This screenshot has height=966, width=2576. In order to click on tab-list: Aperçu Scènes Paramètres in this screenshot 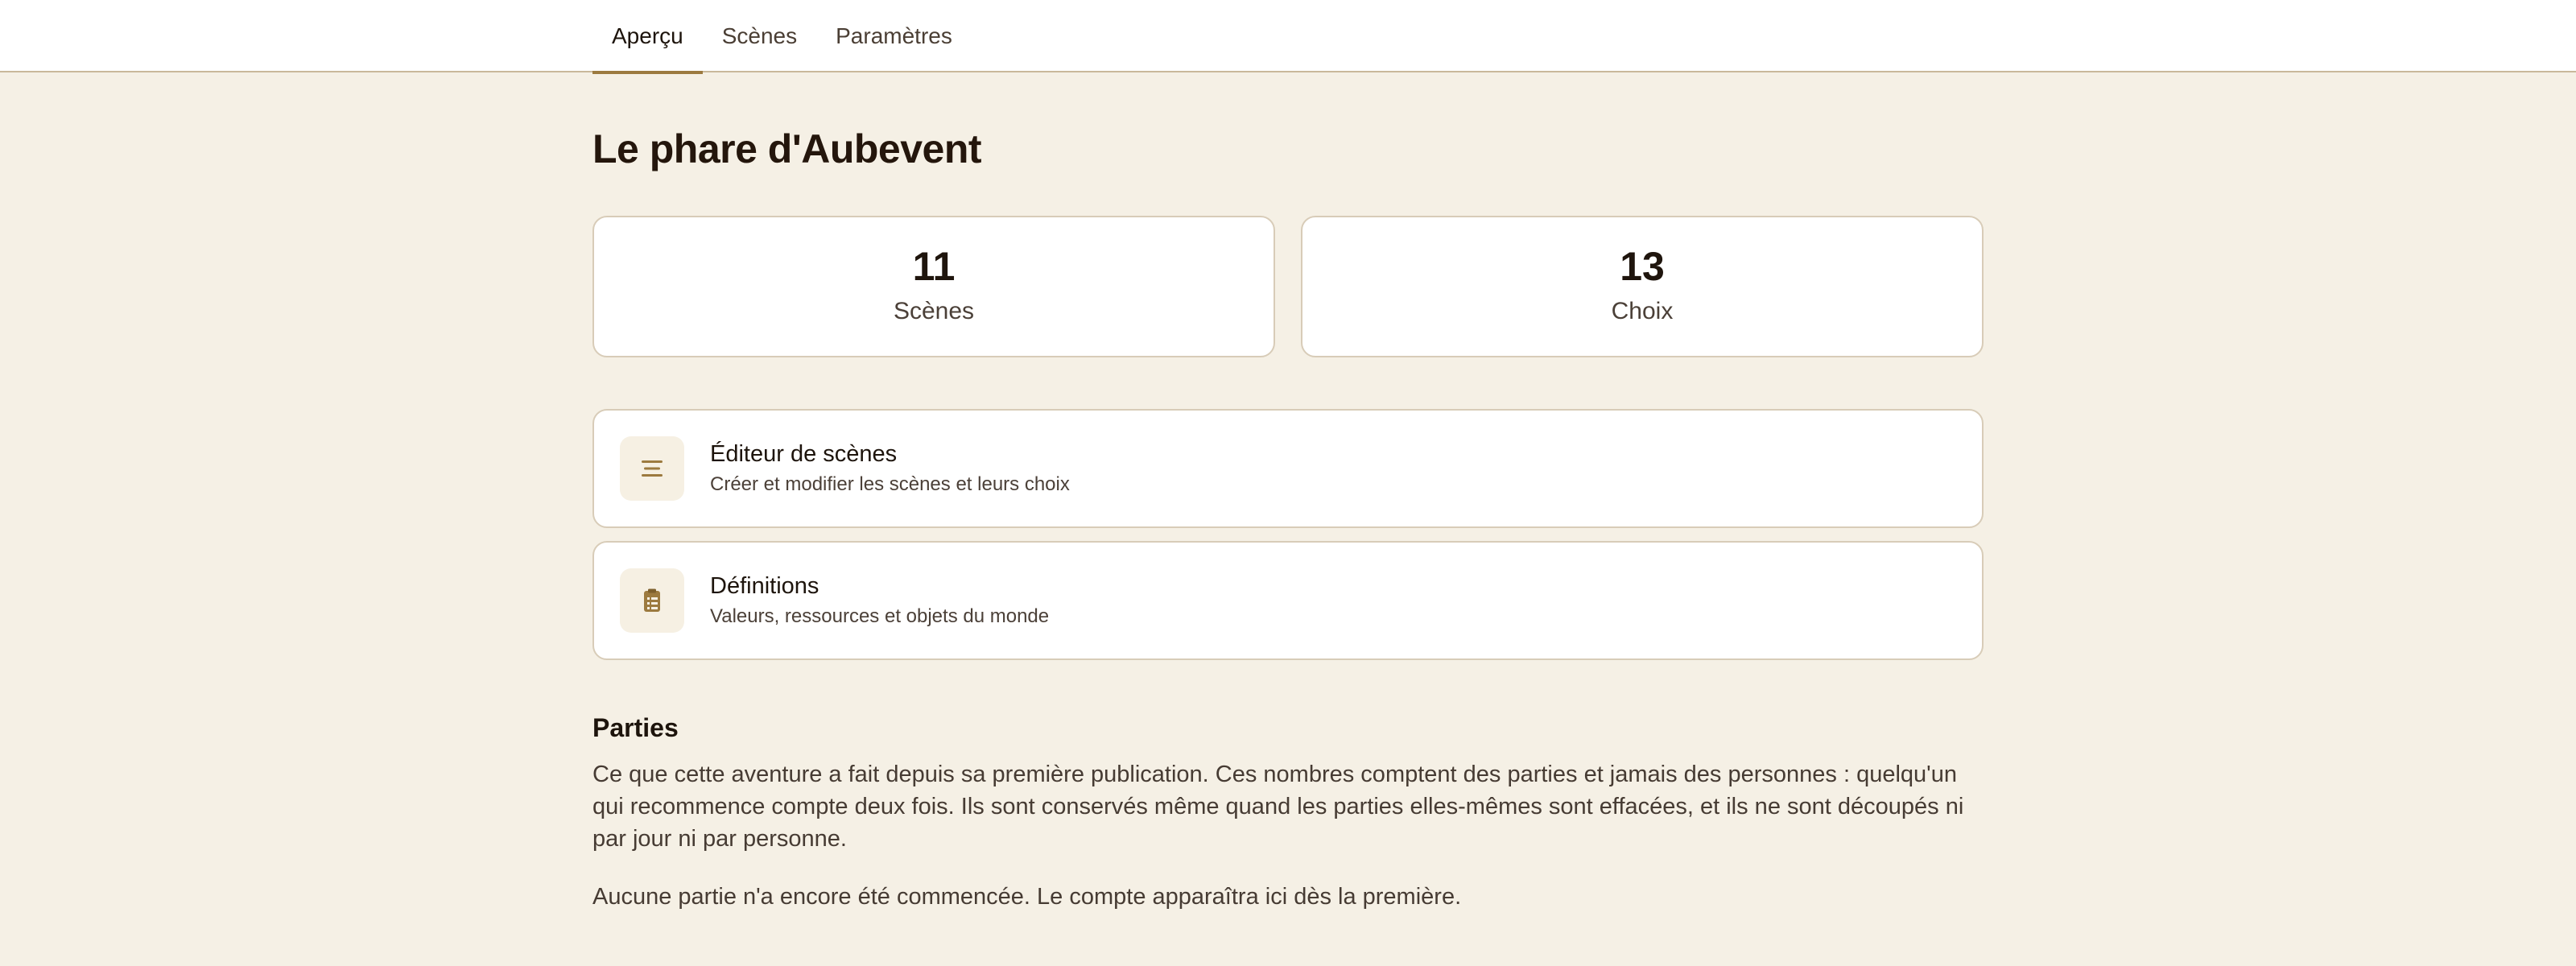, I will do `click(782, 37)`.